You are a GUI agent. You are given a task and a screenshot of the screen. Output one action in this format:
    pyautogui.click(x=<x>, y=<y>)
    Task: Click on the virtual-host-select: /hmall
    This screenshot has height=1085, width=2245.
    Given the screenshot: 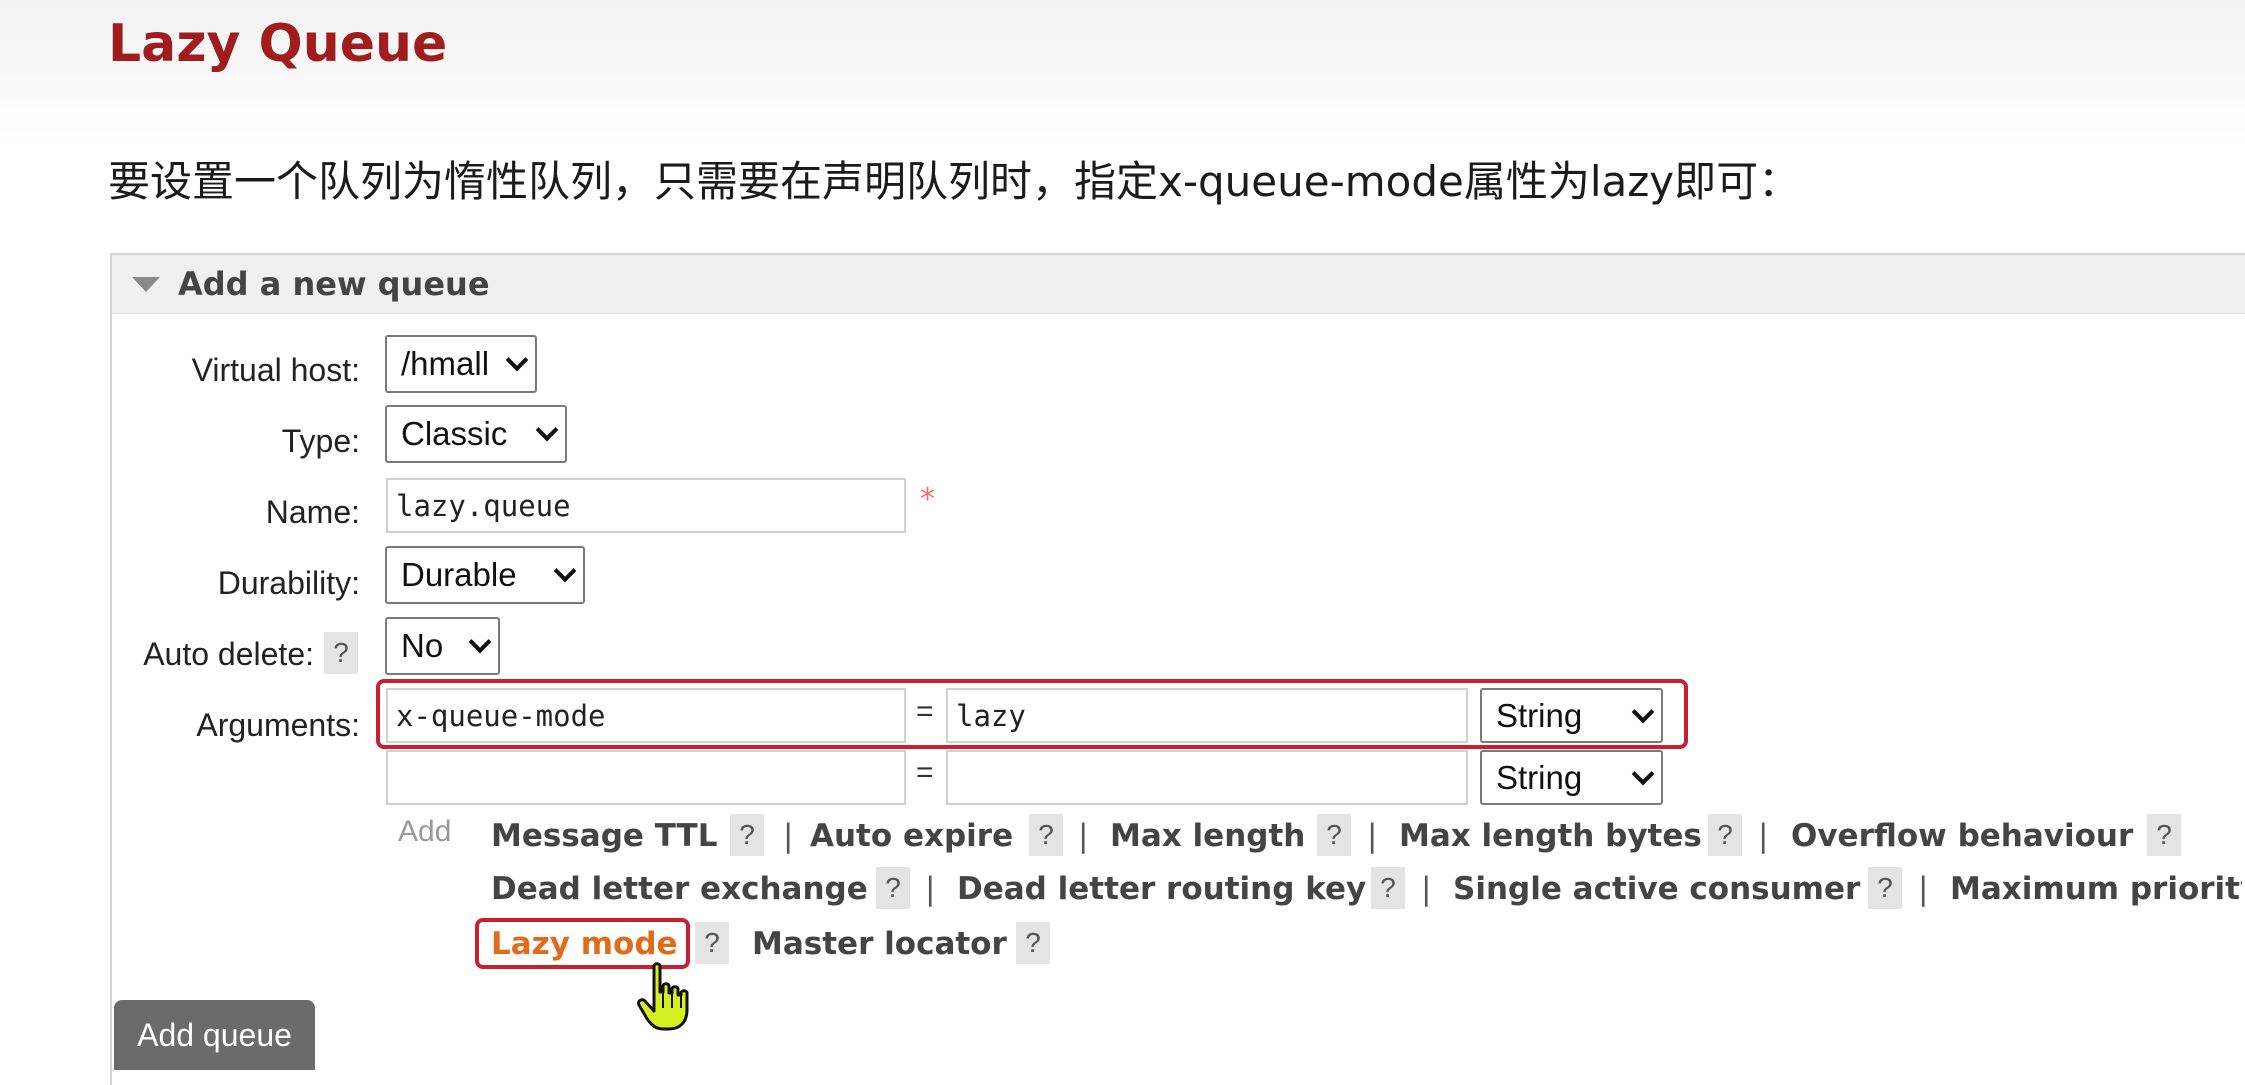 What is the action you would take?
    pyautogui.click(x=461, y=364)
    